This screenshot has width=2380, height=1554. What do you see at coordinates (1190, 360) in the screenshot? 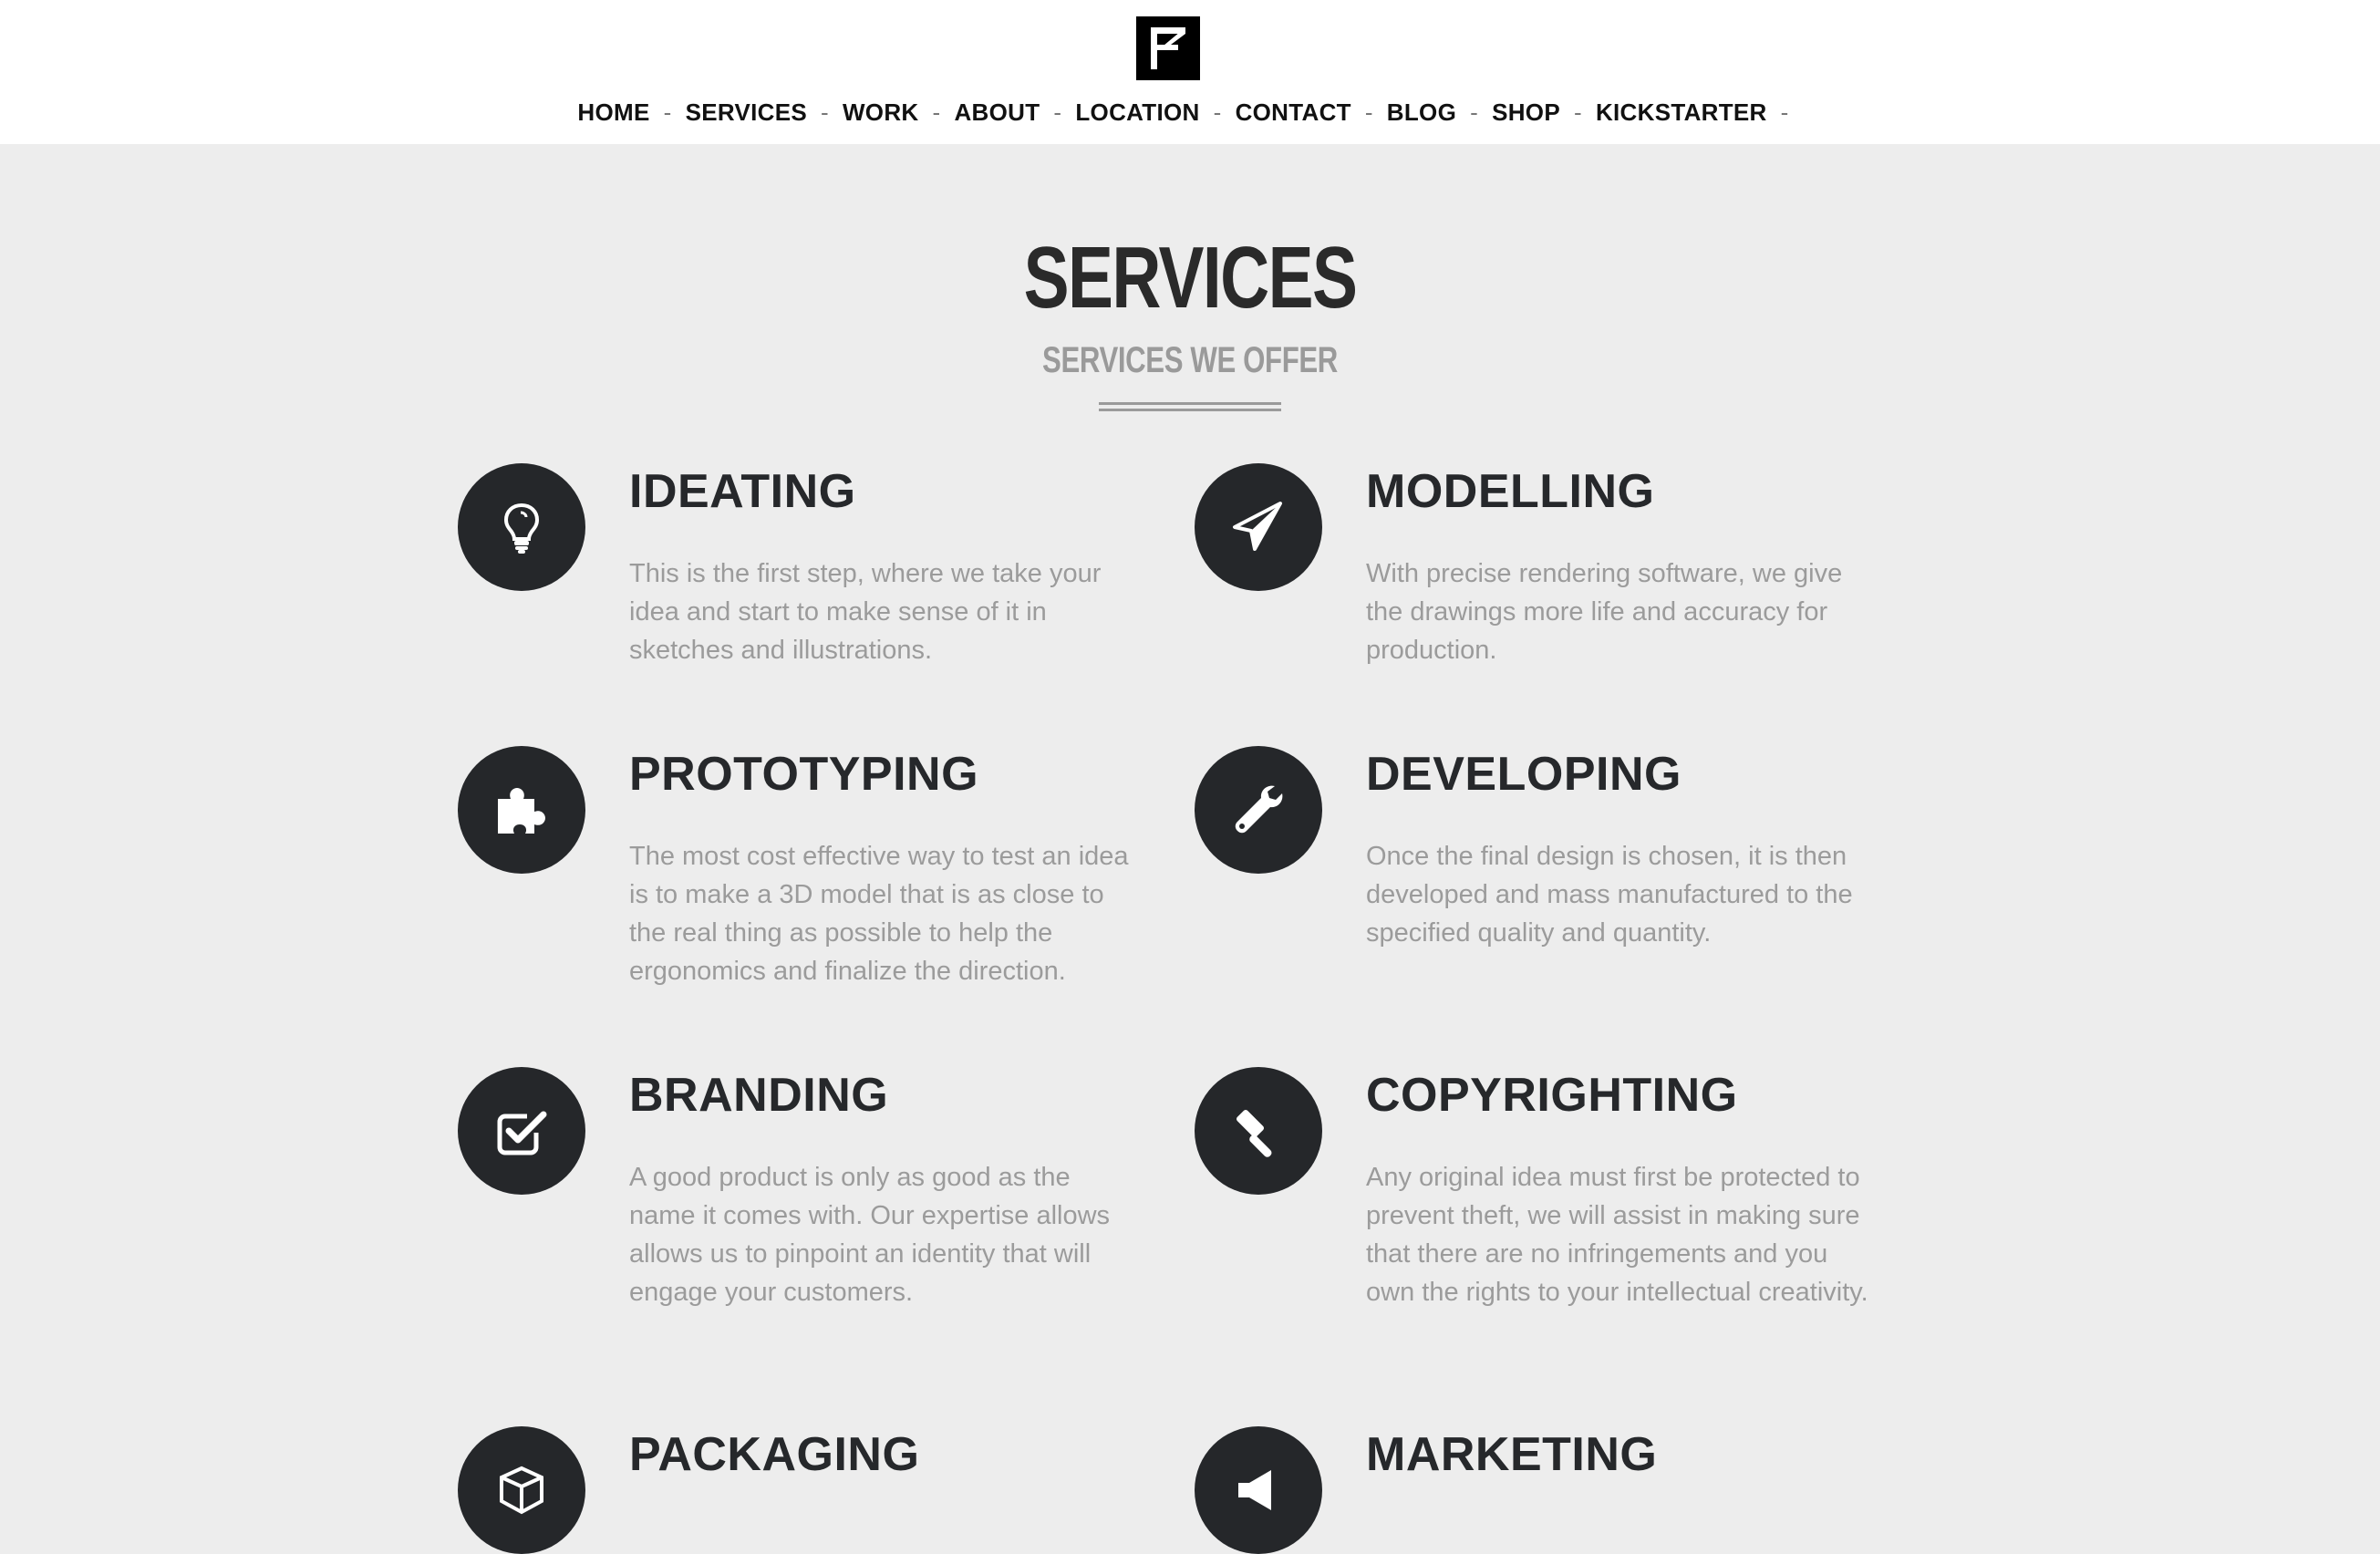
I see `page-subtitle: SERVICES WE OFFER` at bounding box center [1190, 360].